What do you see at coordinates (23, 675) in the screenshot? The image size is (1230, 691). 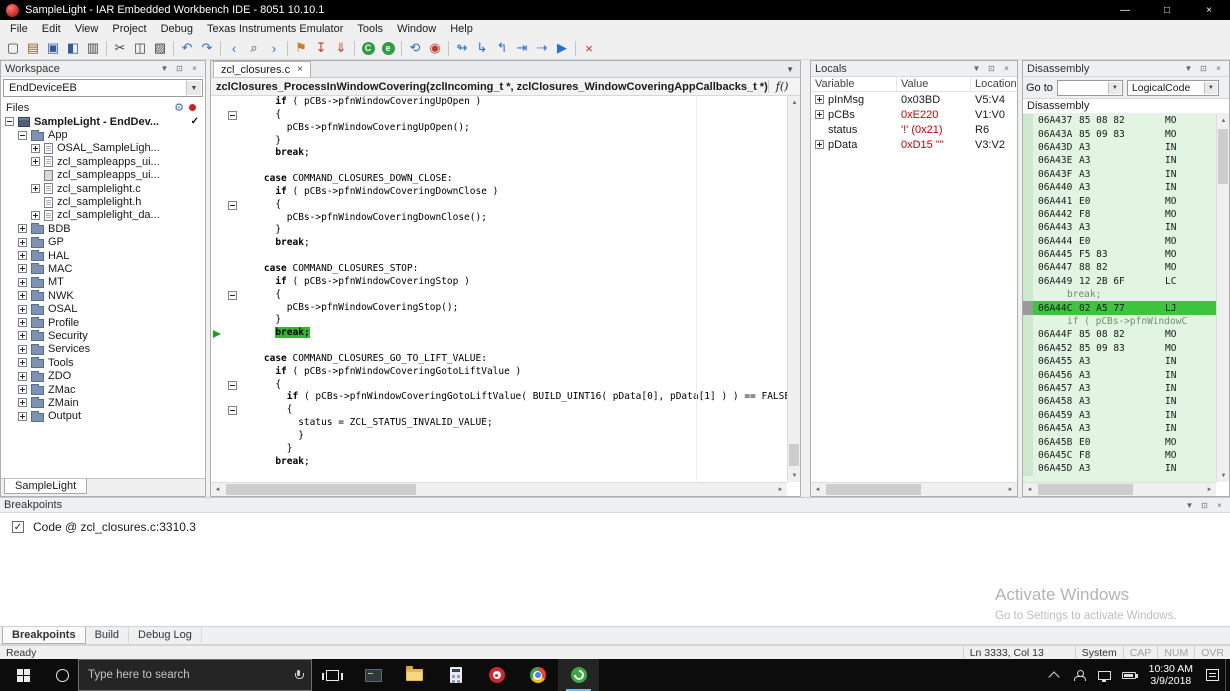 I see `start-button` at bounding box center [23, 675].